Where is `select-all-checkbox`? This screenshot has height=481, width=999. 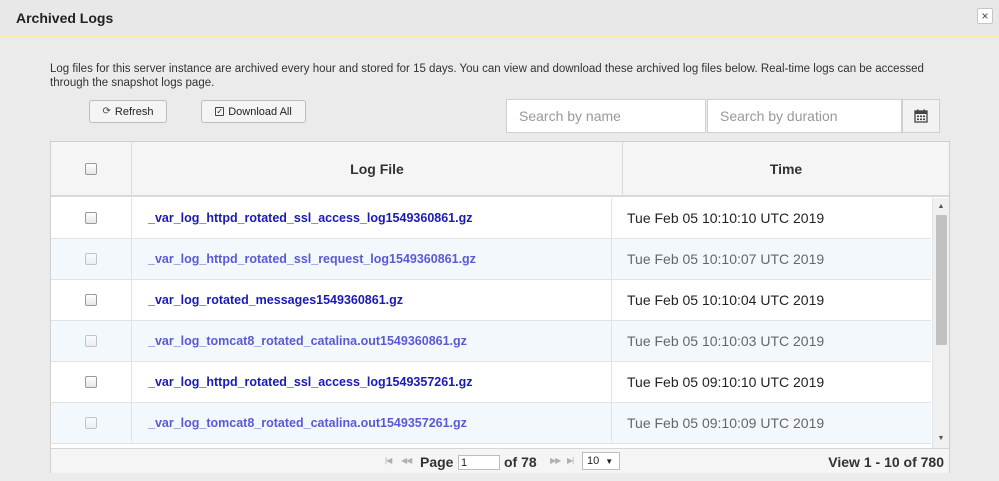
select-all-checkbox is located at coordinates (91, 168).